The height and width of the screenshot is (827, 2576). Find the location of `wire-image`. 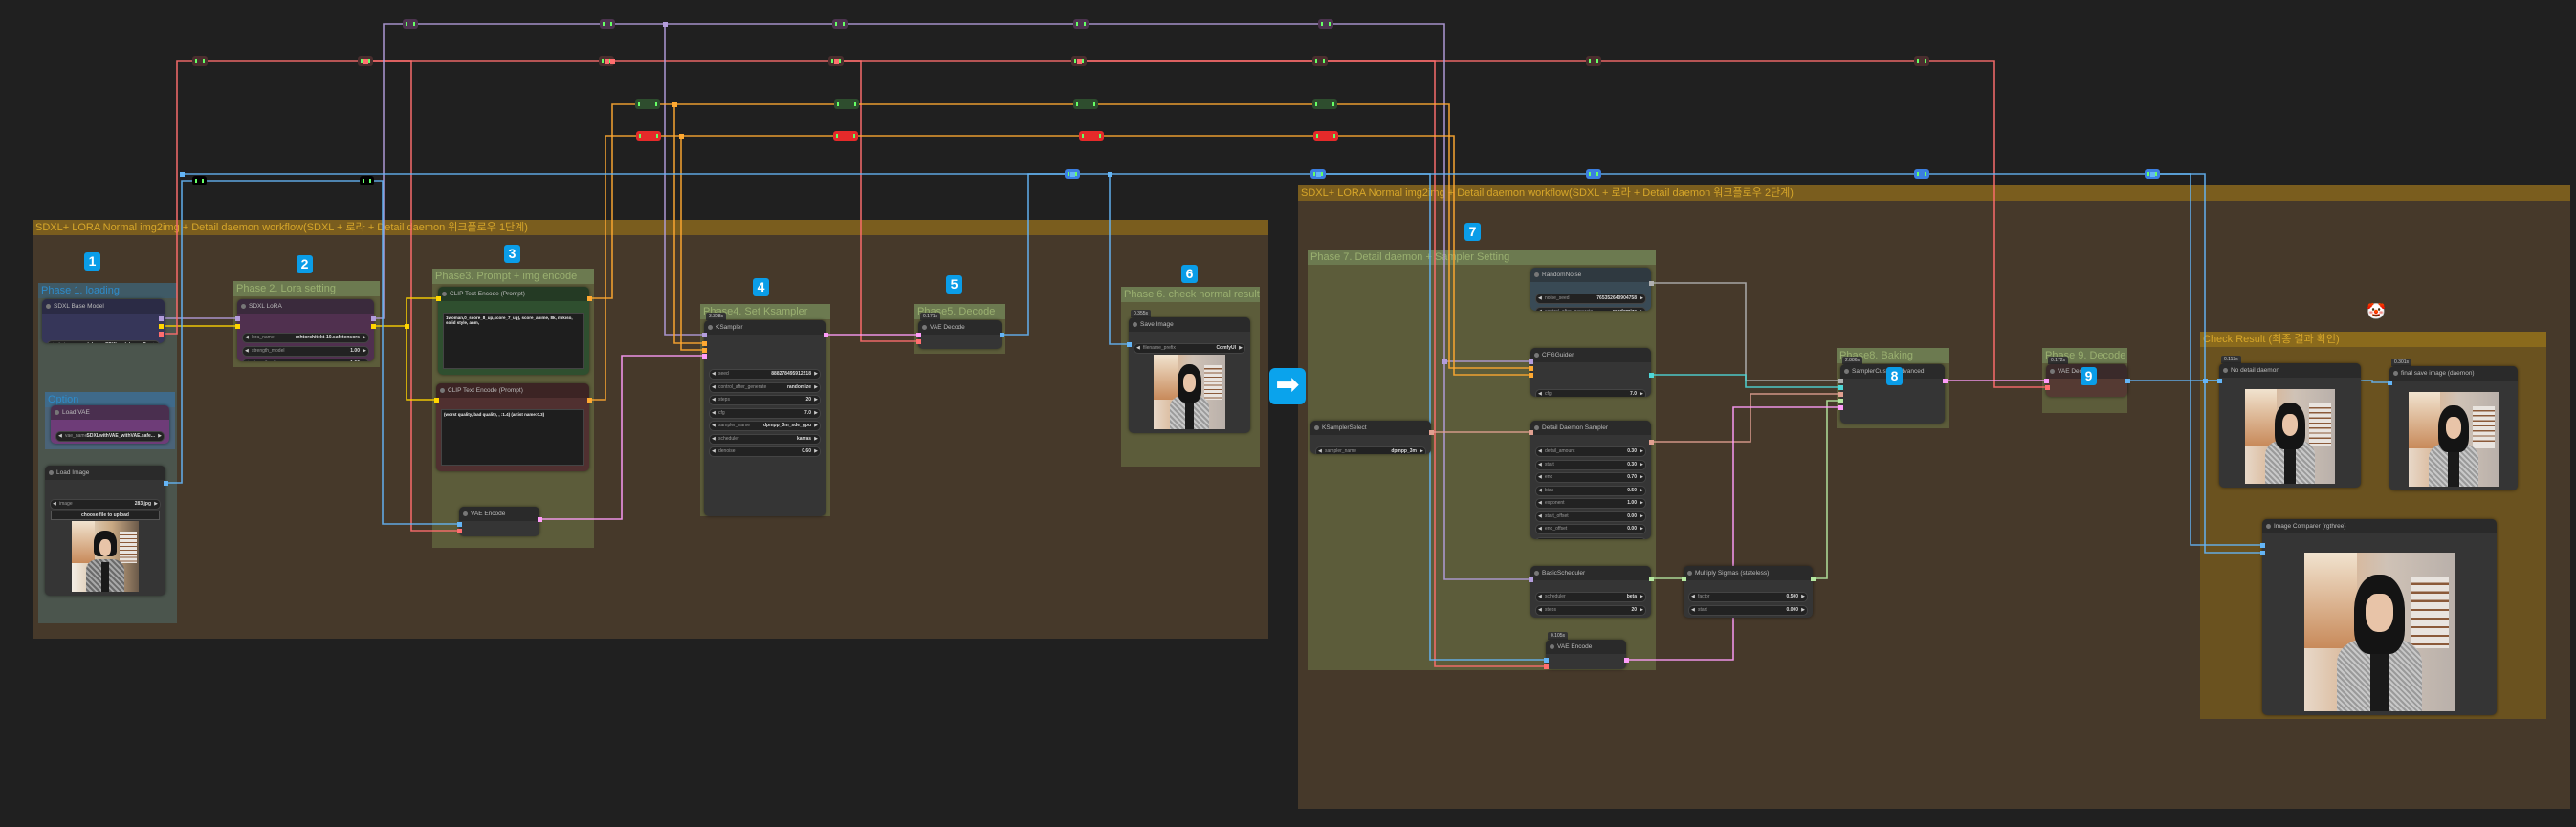

wire-image is located at coordinates (2185, 277).